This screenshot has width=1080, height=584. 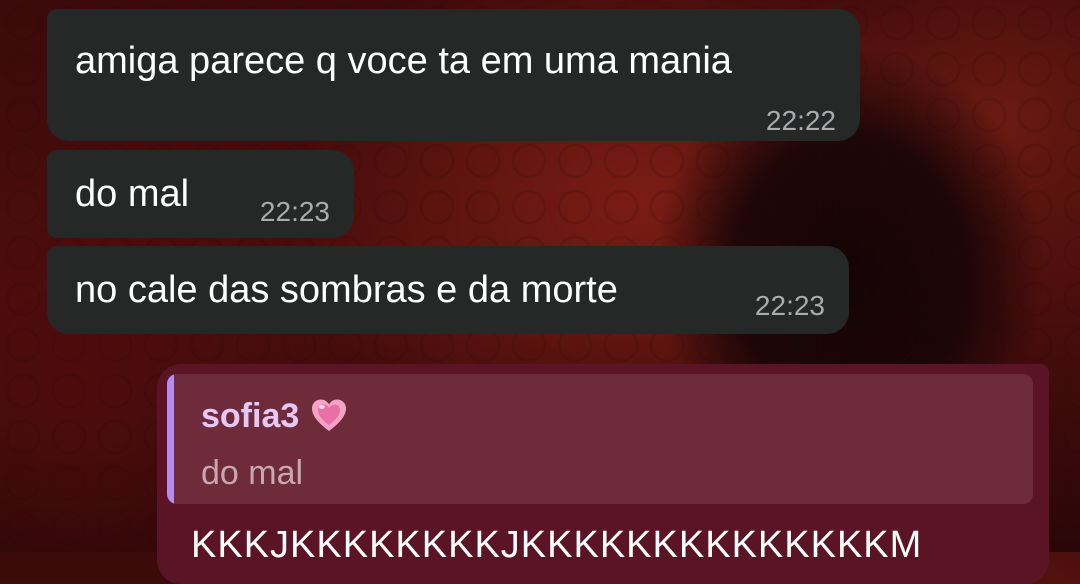 What do you see at coordinates (403, 61) in the screenshot?
I see `message-text: amiga parece q voce ta em uma mania` at bounding box center [403, 61].